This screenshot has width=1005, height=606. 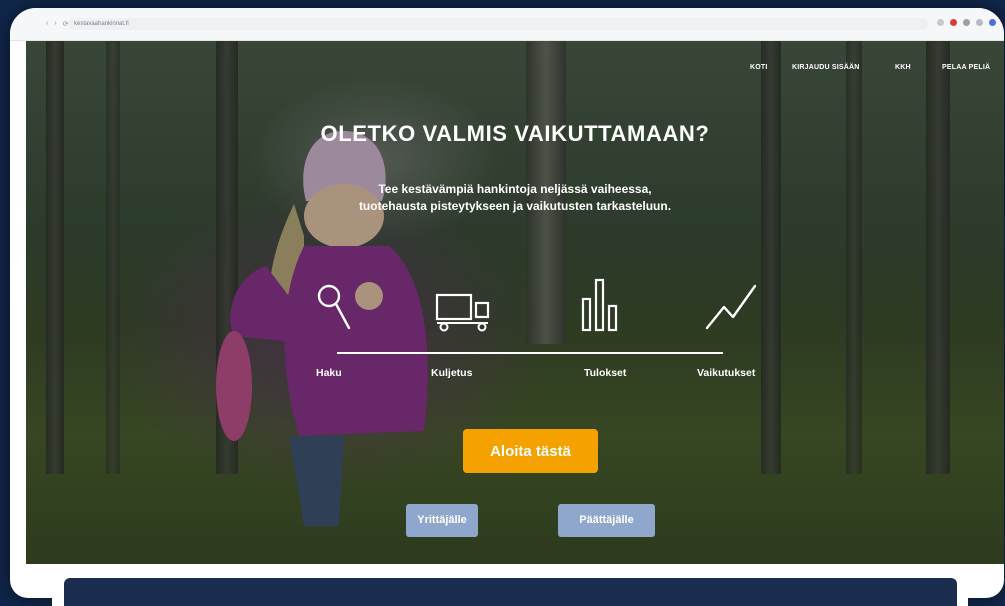 What do you see at coordinates (826, 67) in the screenshot?
I see `nav-login: KIRJAUDU SISÄÄN` at bounding box center [826, 67].